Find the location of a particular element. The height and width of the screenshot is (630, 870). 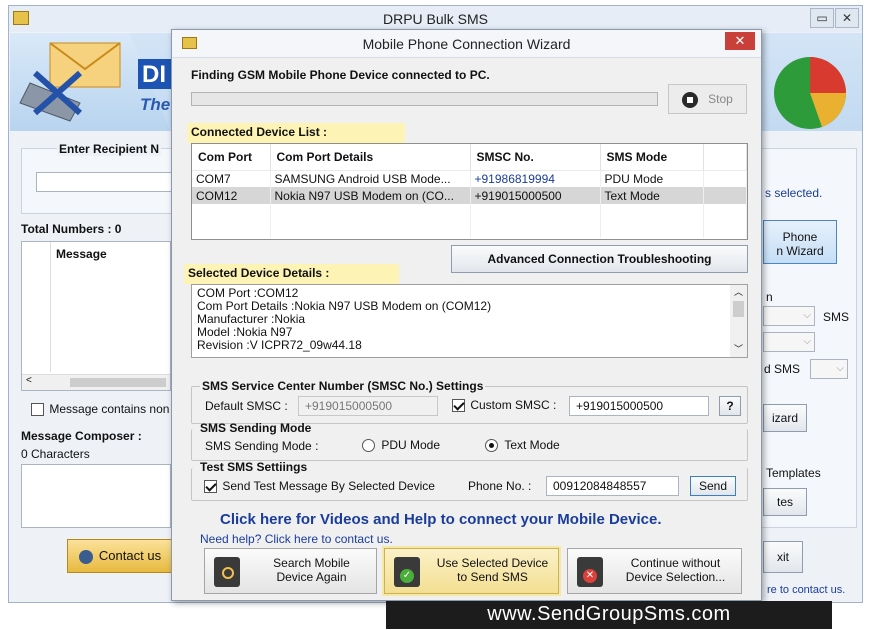

text-mode-label: Text Mode is located at coordinates (532, 445).